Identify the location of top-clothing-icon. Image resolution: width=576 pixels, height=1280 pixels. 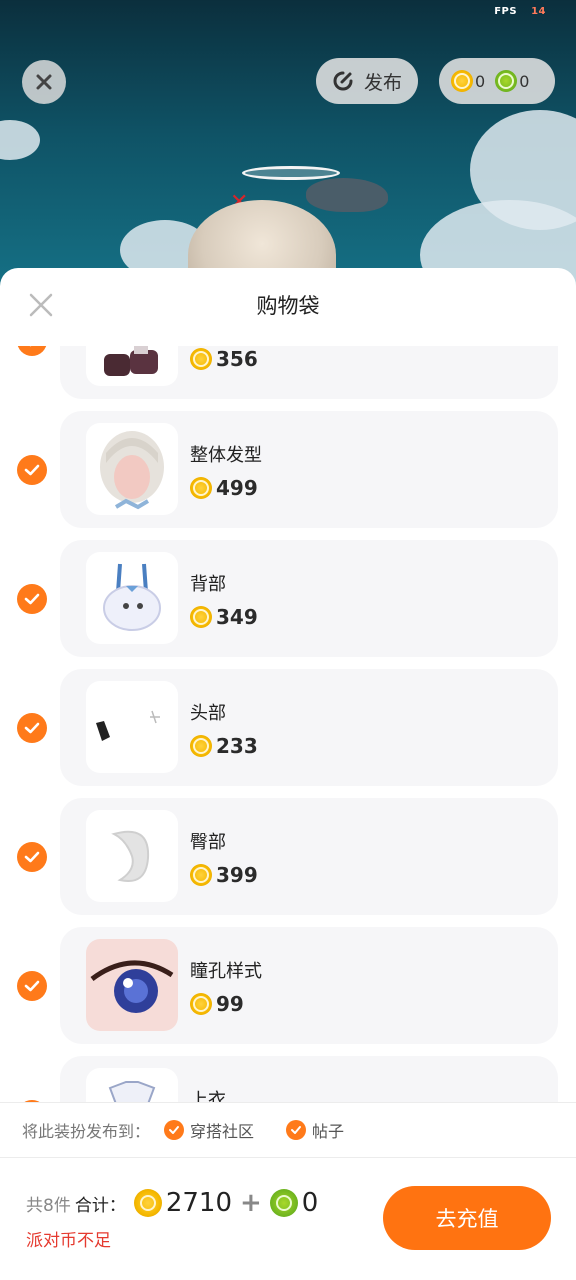
(132, 1091).